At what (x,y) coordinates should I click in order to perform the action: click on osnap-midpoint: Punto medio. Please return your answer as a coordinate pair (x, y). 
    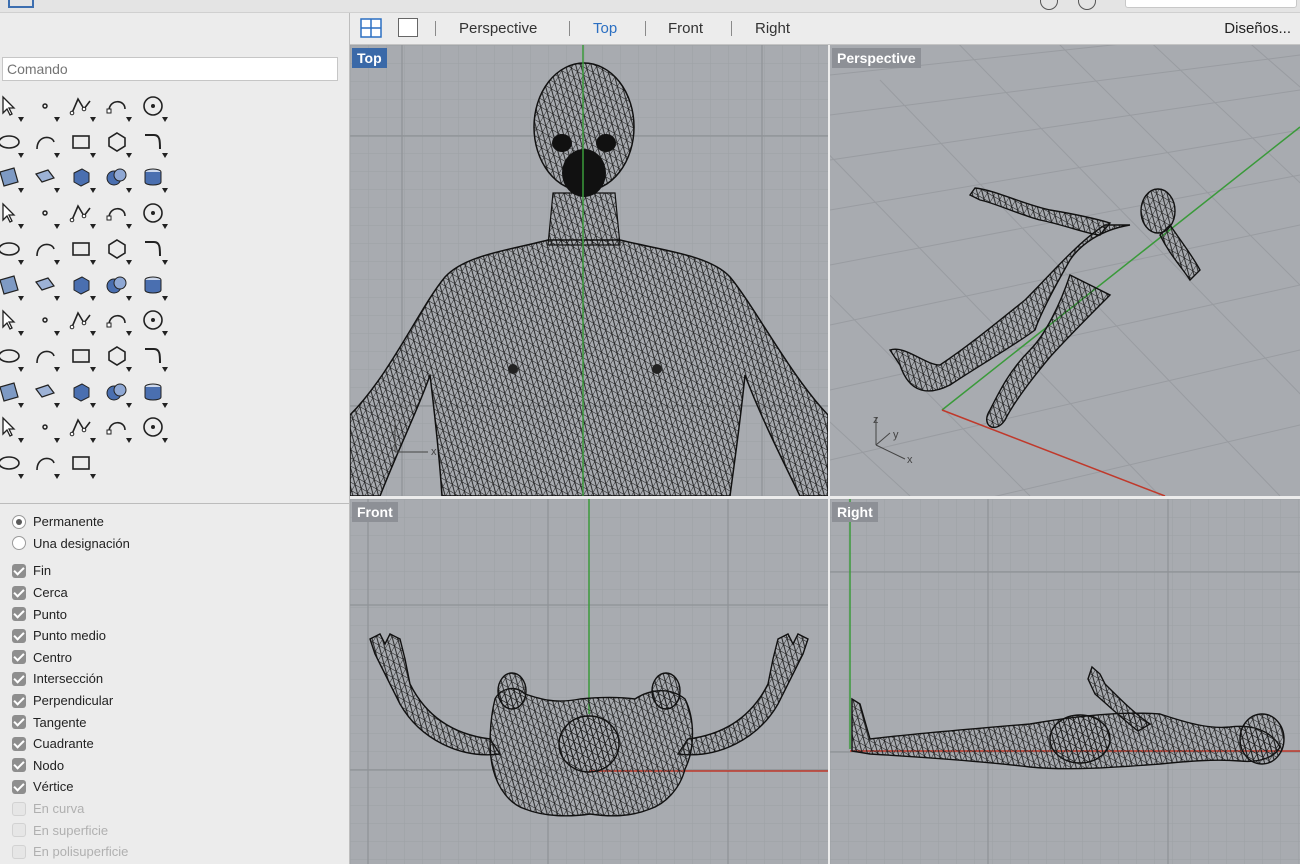
    Looking at the image, I should click on (177, 636).